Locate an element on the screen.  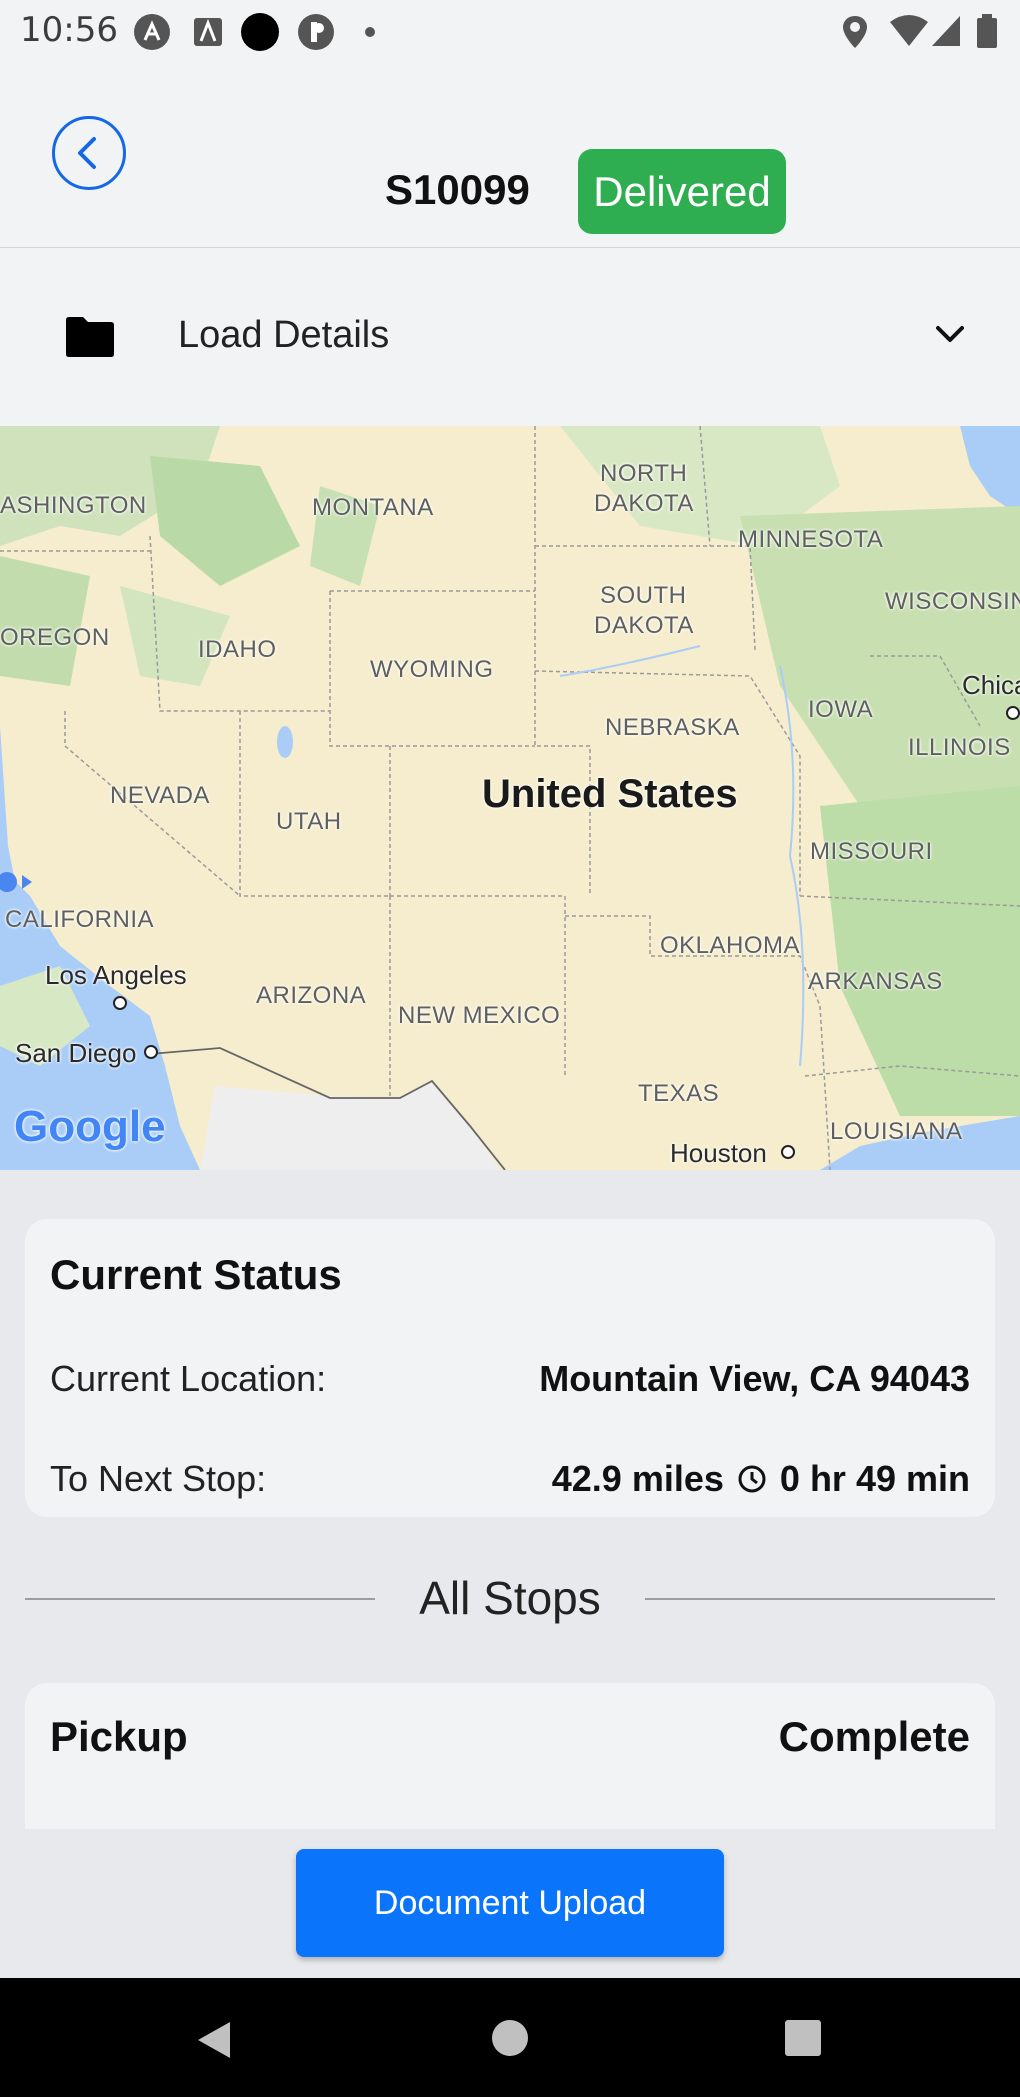
map-label-iowa: IOWA is located at coordinates (841, 709).